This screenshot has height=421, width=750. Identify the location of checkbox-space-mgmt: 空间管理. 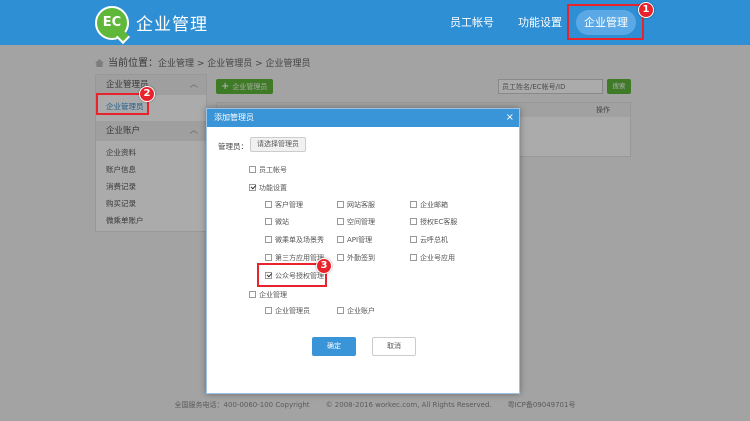
(356, 222).